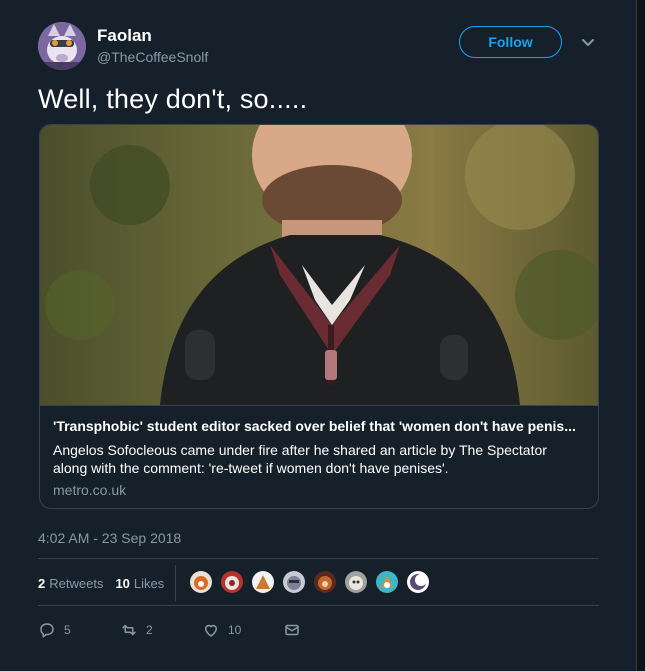 The height and width of the screenshot is (671, 645). I want to click on retweets-label: Retweets, so click(76, 583).